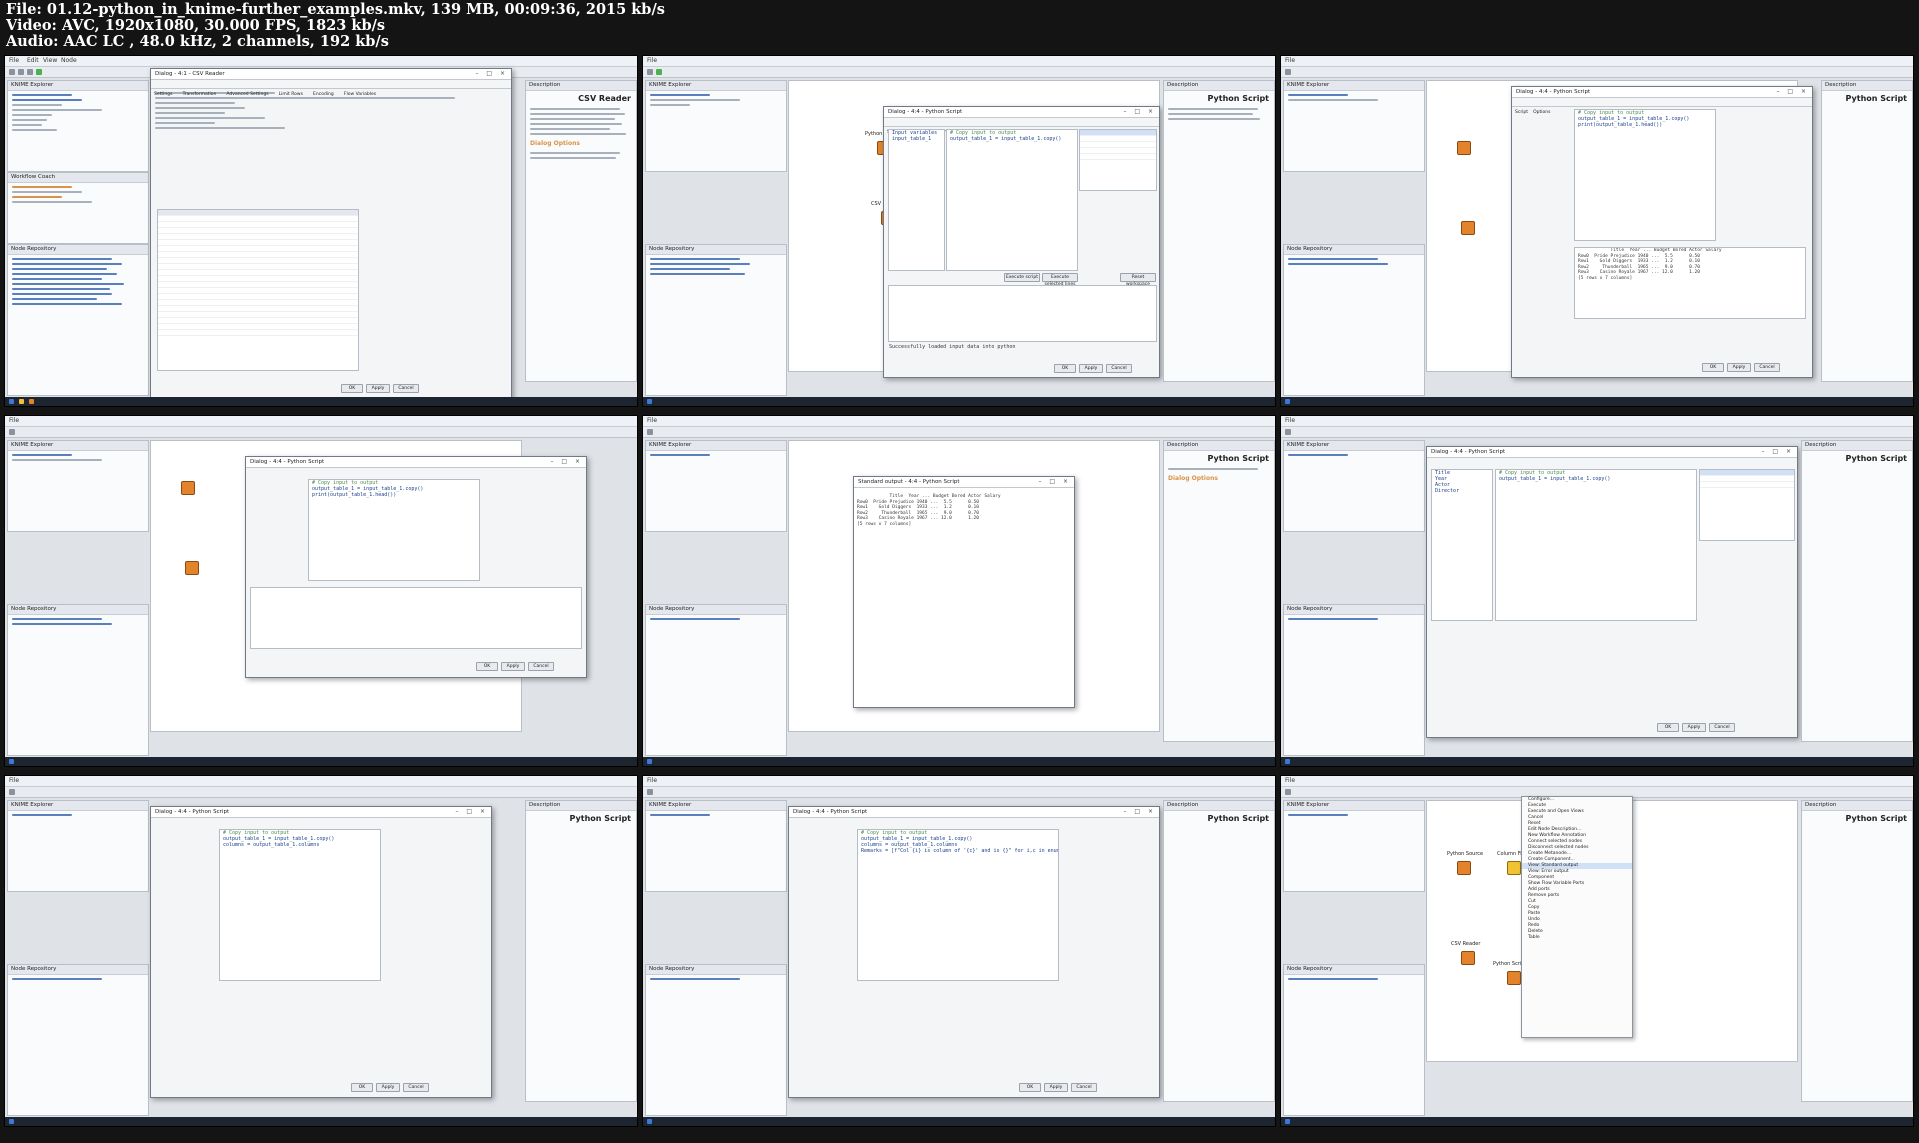 This screenshot has width=1919, height=1143. Describe the element at coordinates (33, 60) in the screenshot. I see `menu-edit: Edit` at that location.